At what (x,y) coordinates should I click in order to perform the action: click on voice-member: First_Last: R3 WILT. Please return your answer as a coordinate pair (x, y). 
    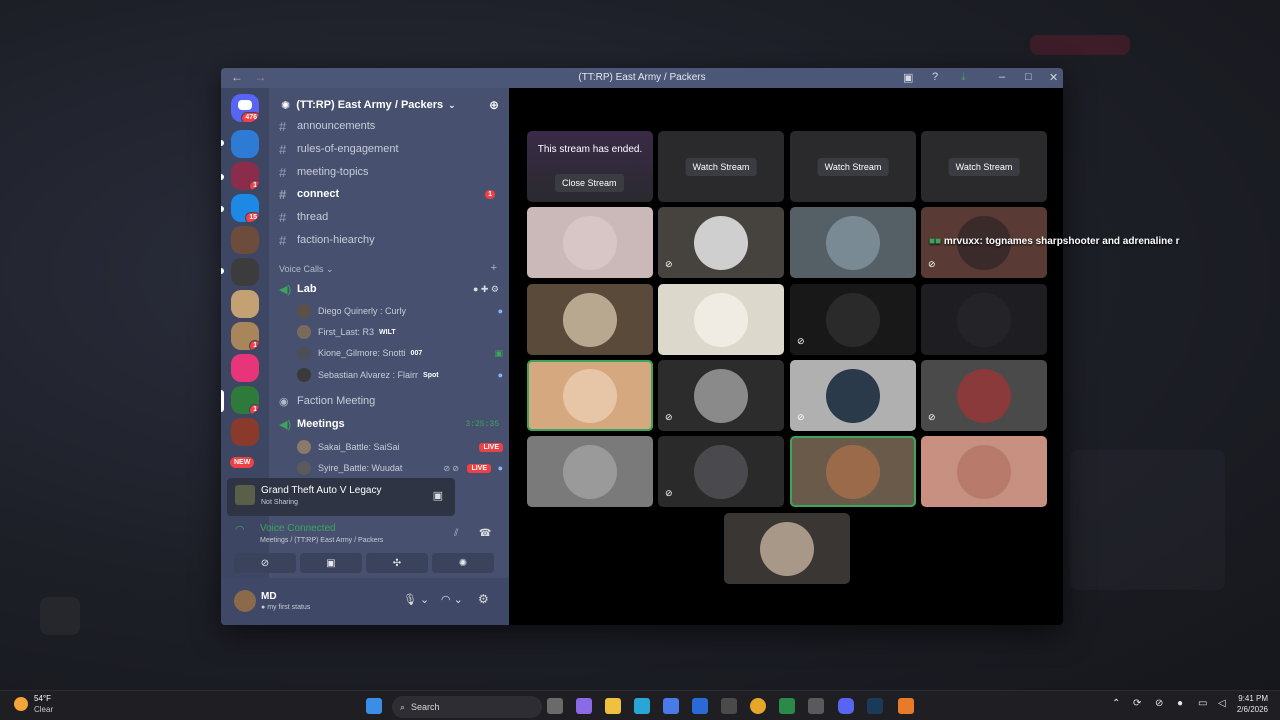
    Looking at the image, I should click on (346, 332).